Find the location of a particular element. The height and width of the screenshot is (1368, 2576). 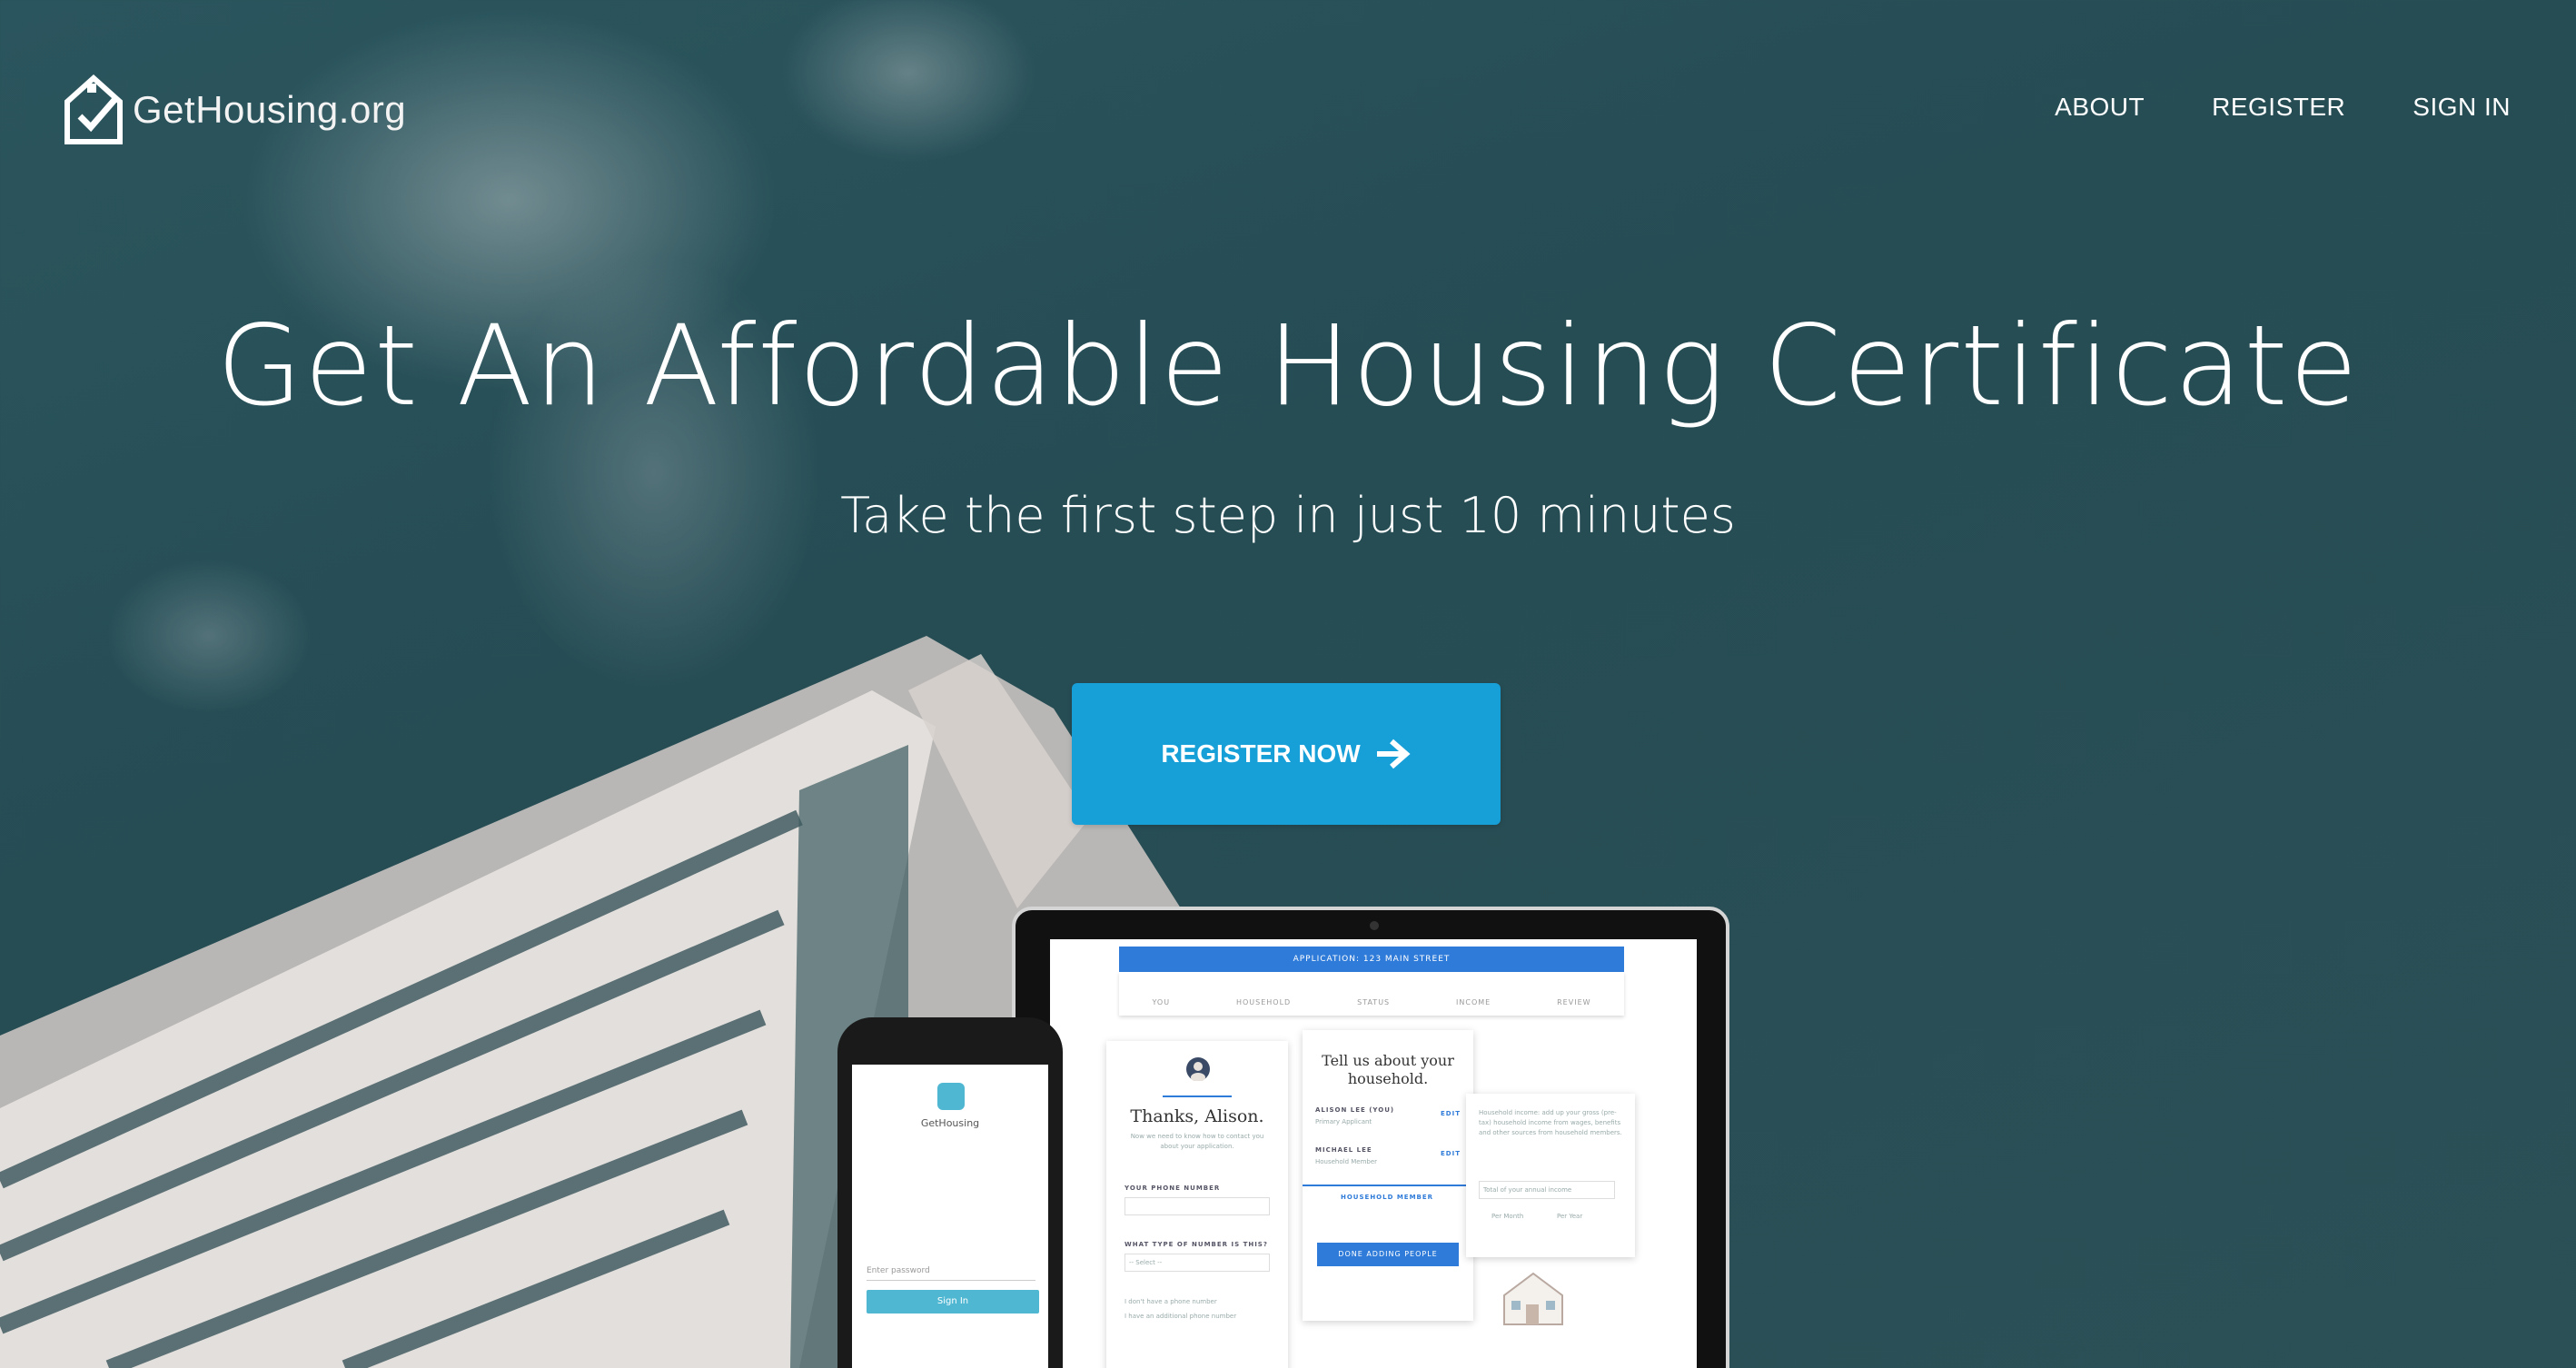

household-heading: Tell us about your household. is located at coordinates (1388, 1069).